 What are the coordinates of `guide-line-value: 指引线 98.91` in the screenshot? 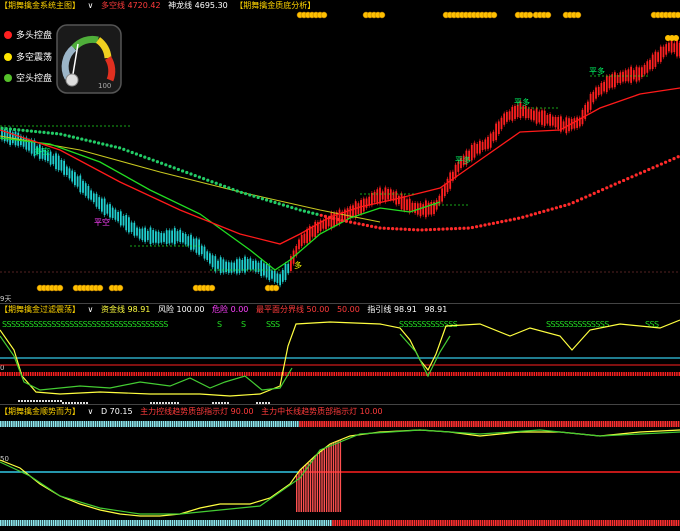 It's located at (392, 309).